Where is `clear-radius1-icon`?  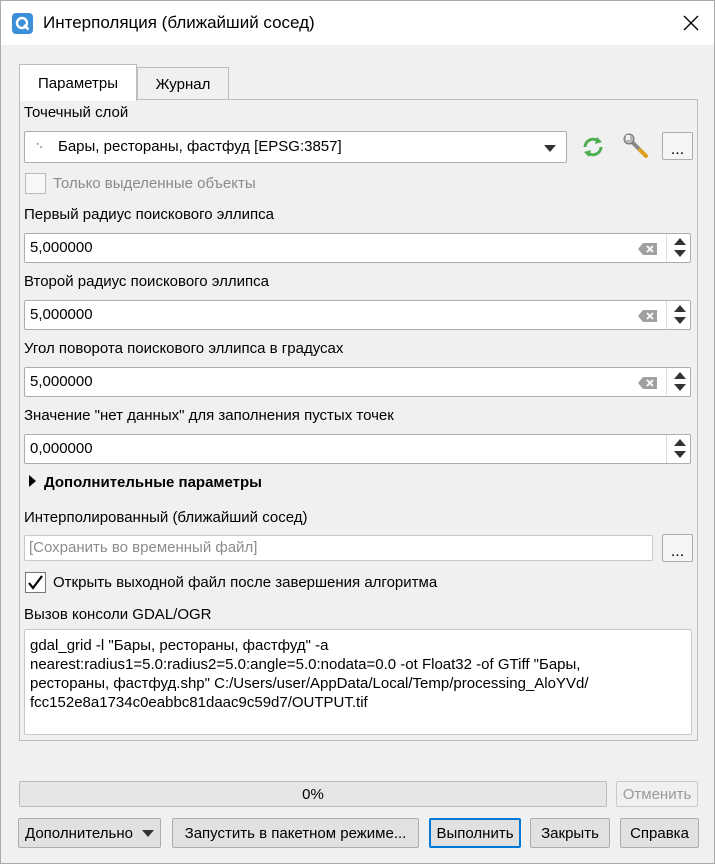
clear-radius1-icon is located at coordinates (648, 249).